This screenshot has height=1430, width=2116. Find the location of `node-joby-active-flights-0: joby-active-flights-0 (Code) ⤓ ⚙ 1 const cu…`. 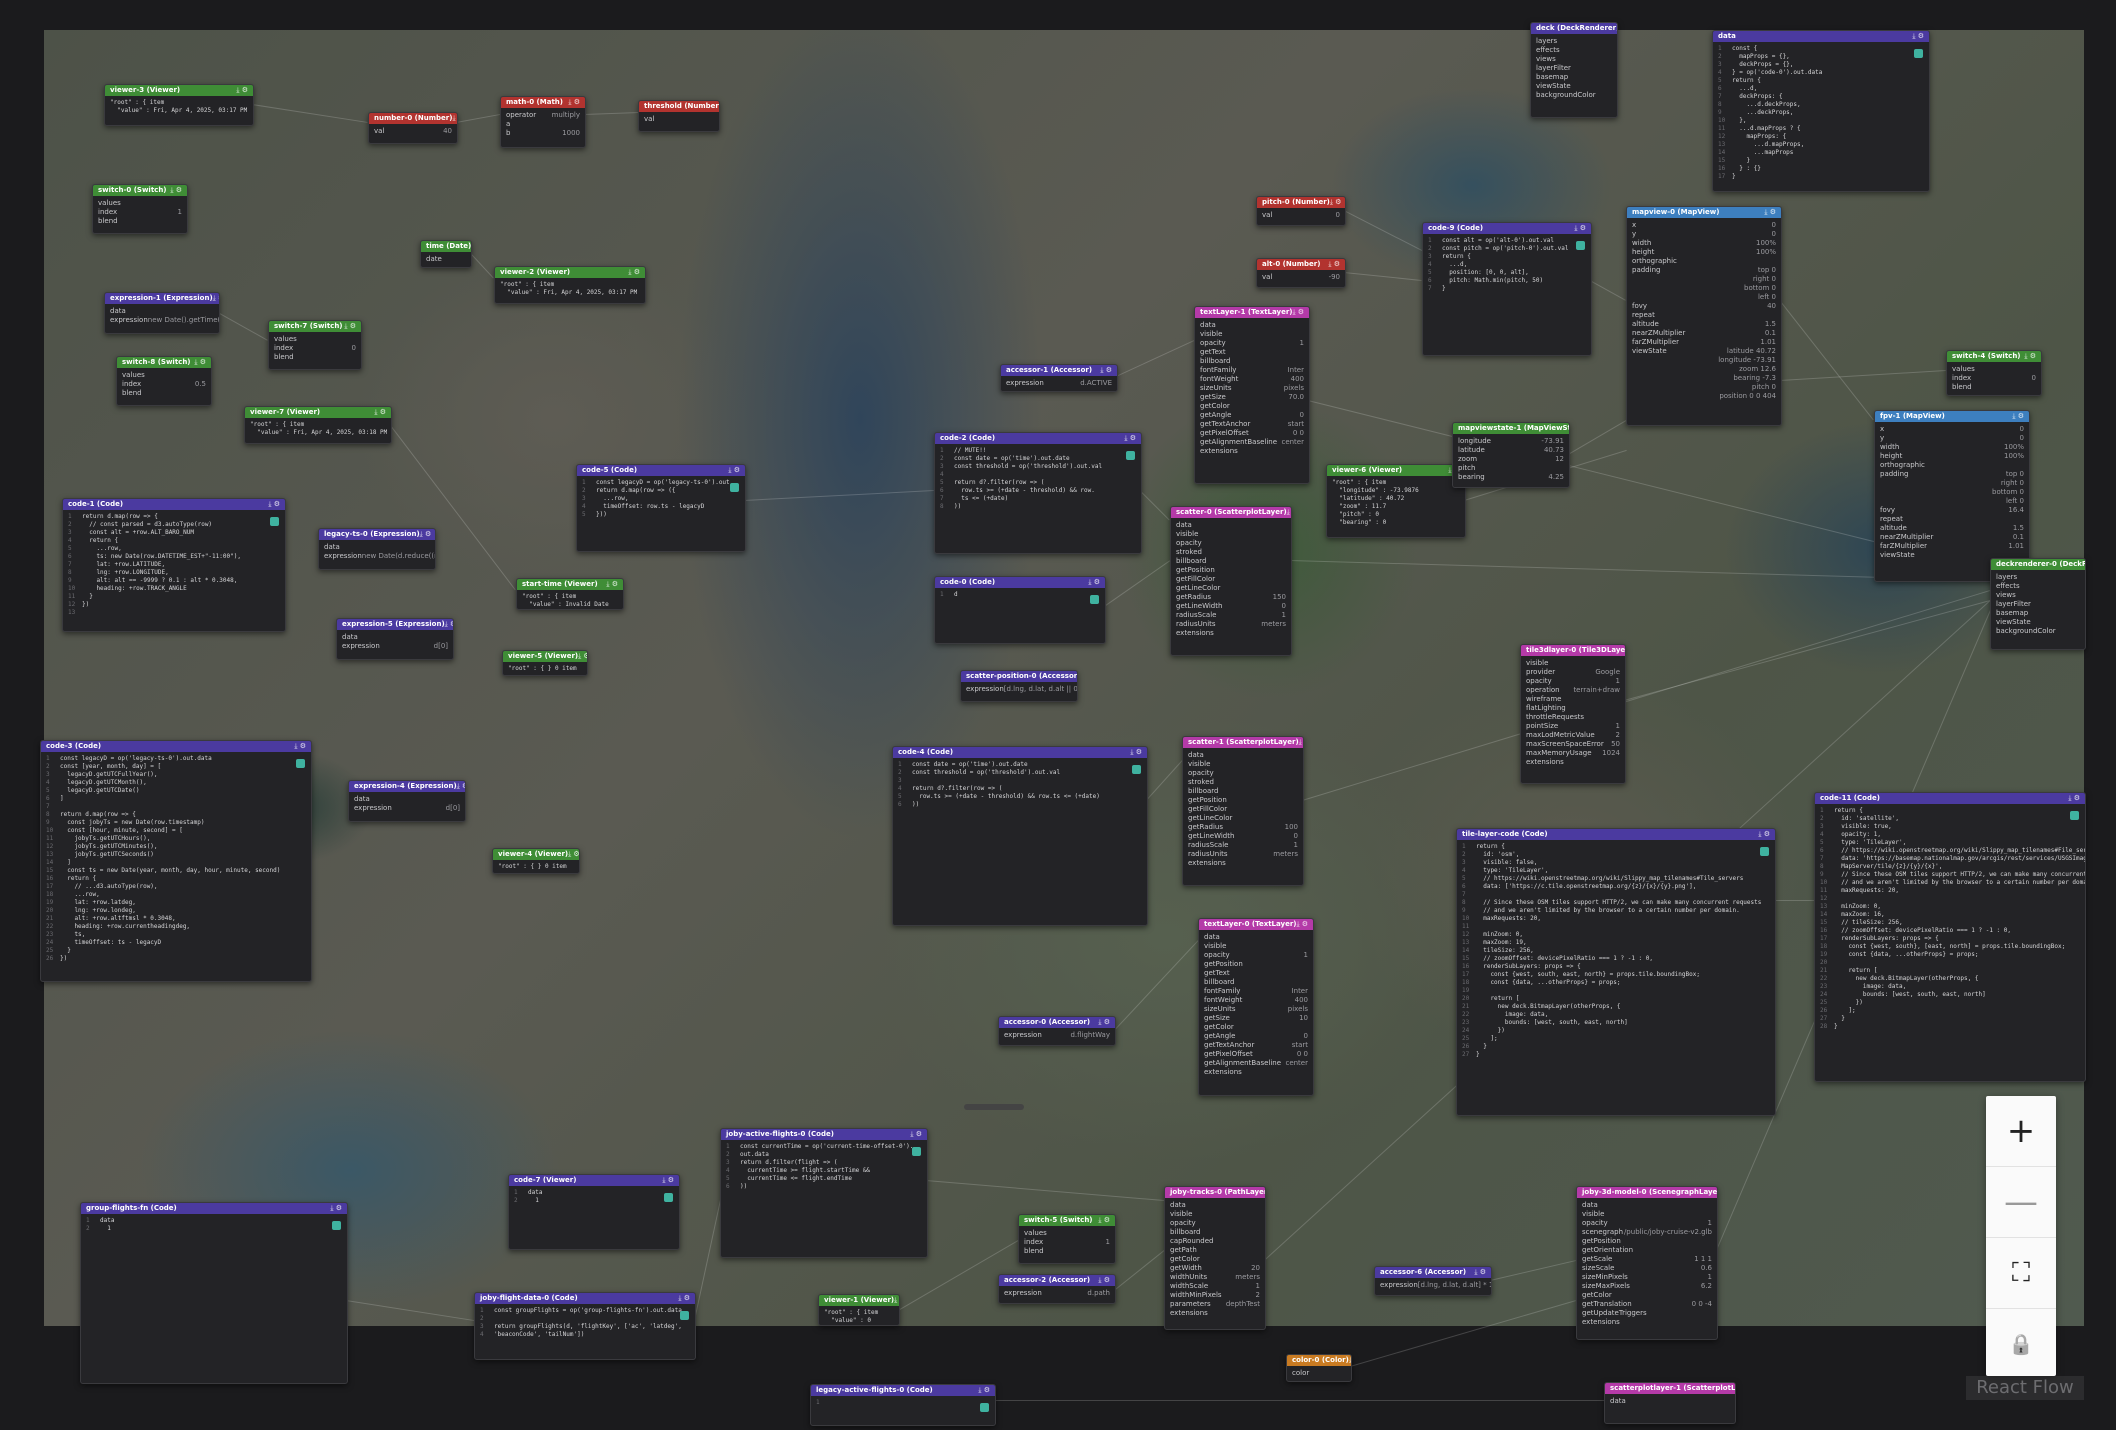

node-joby-active-flights-0: joby-active-flights-0 (Code) ⤓ ⚙ 1 const cu… is located at coordinates (824, 1193).